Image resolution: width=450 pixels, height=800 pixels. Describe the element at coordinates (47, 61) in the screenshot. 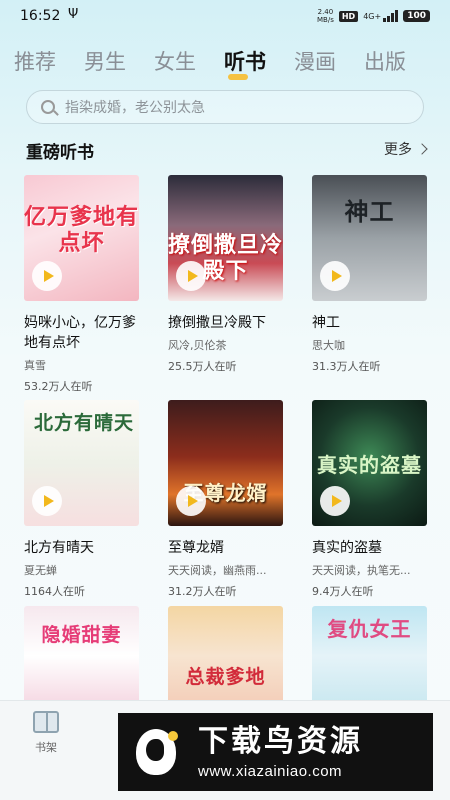

I see `tab-recommend: 推荐` at that location.